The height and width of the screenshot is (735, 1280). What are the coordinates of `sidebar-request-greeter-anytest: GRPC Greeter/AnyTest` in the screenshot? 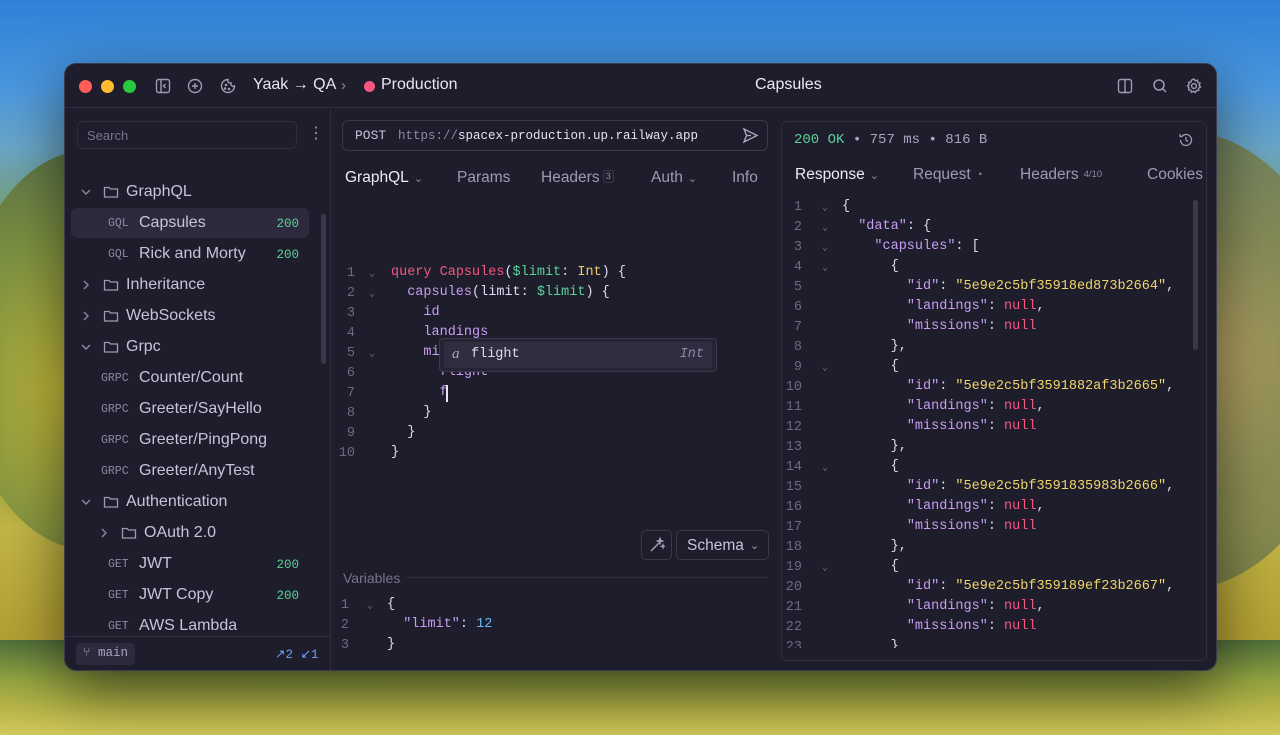 It's located at (190, 471).